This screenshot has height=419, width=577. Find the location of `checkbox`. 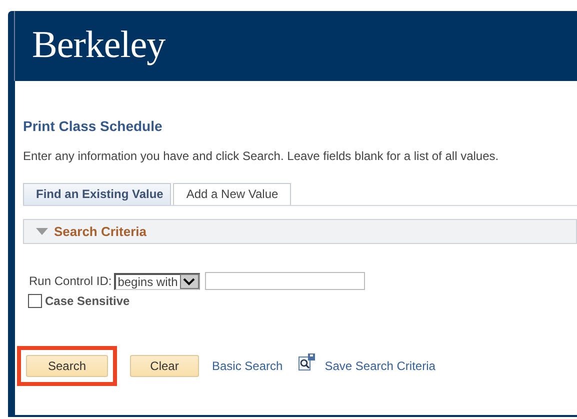

checkbox is located at coordinates (35, 301).